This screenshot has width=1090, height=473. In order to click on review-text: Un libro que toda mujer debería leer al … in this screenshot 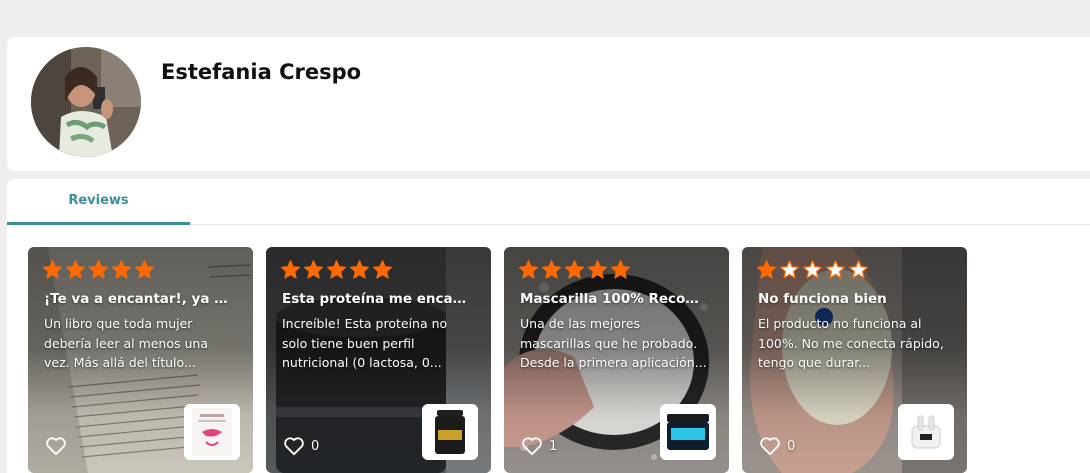, I will do `click(126, 343)`.